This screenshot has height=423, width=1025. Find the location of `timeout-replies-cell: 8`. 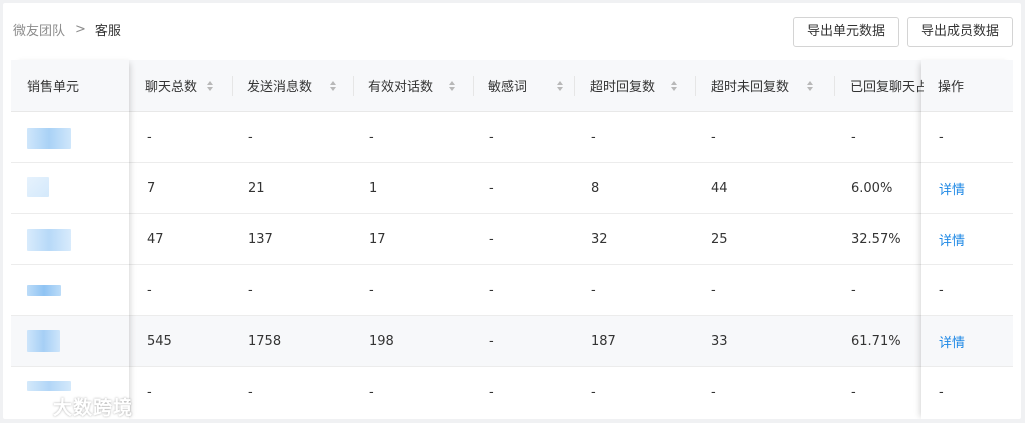

timeout-replies-cell: 8 is located at coordinates (595, 188).